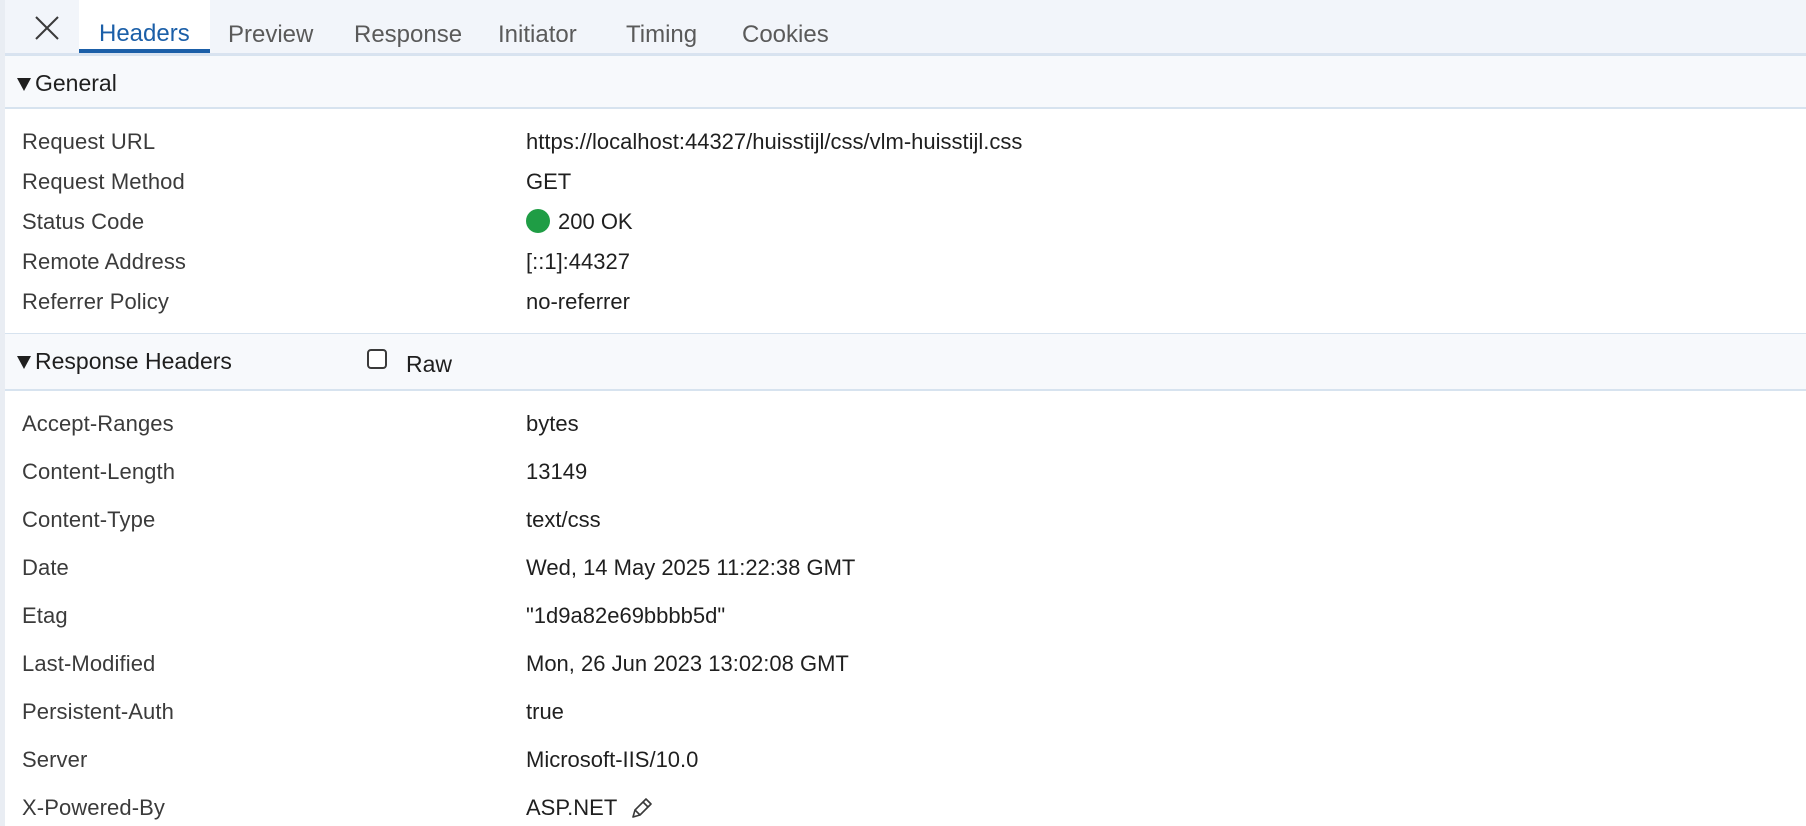 The height and width of the screenshot is (826, 1806). Describe the element at coordinates (905, 716) in the screenshot. I see `response-header-row: Persistent-Auth true` at that location.